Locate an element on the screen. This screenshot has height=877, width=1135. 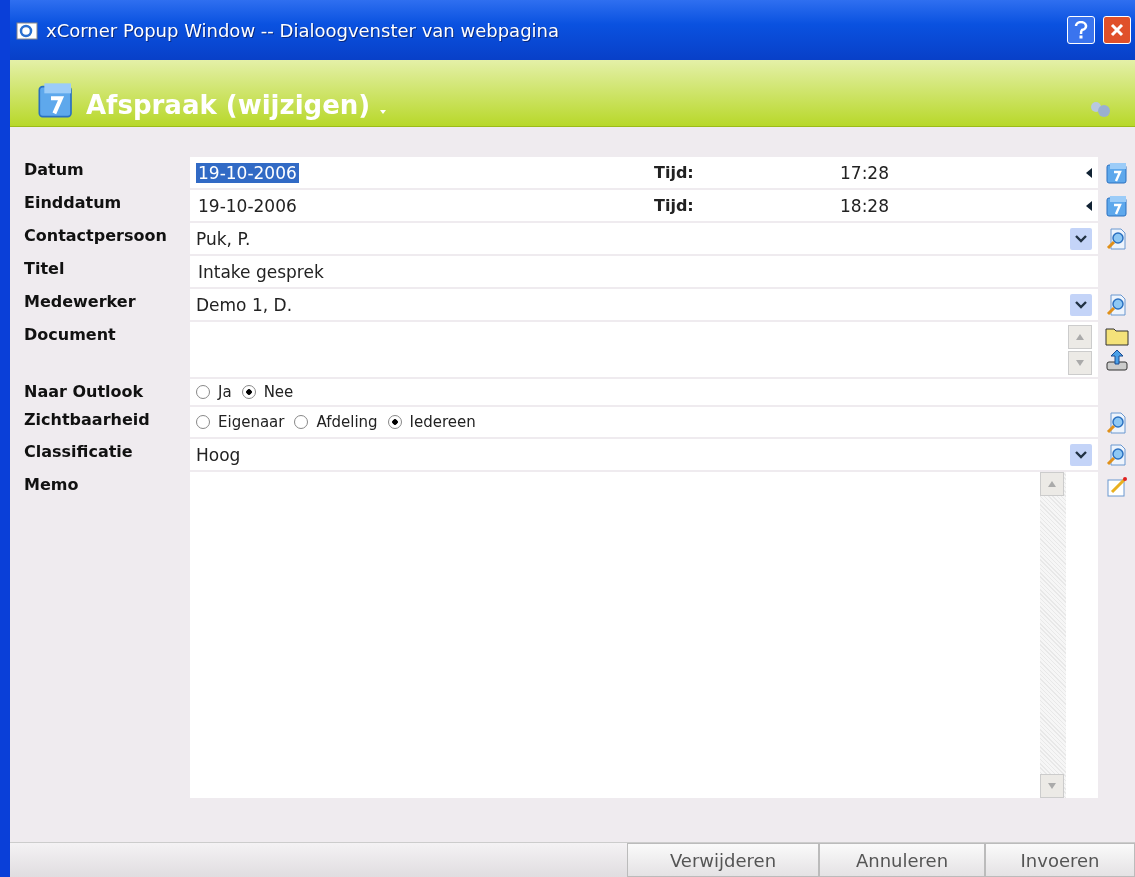
field-label: Contactpersoon is located at coordinates (95, 236).